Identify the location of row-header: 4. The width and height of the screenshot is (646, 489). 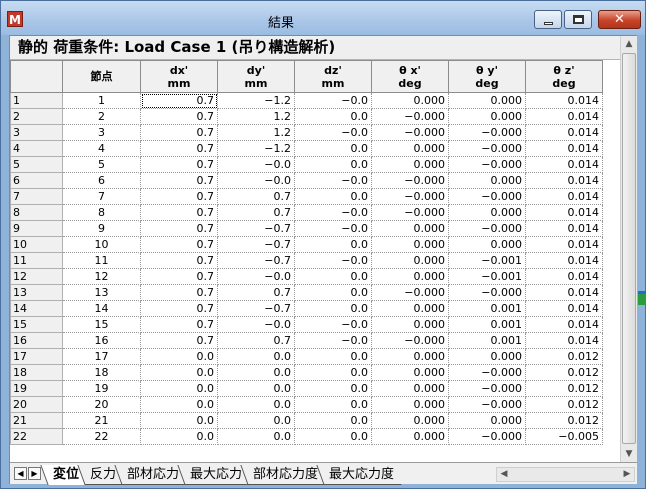
(36, 148).